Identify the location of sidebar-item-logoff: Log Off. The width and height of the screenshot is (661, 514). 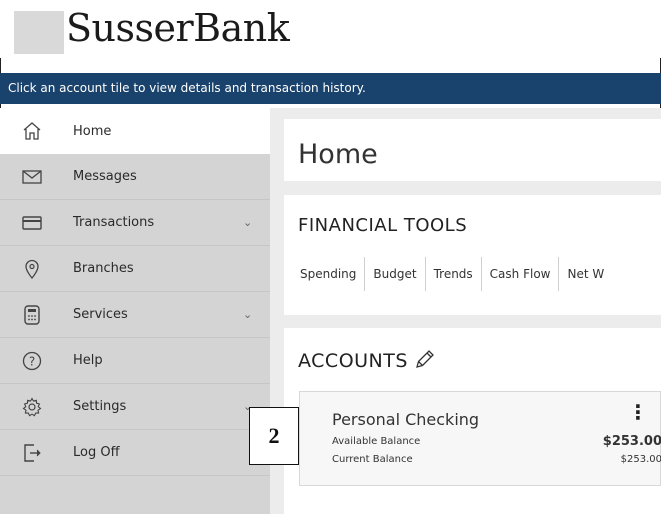
(135, 453).